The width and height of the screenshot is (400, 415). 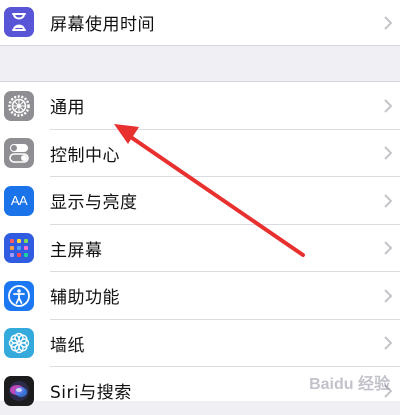 I want to click on settings-row-general: 通用, so click(x=200, y=106).